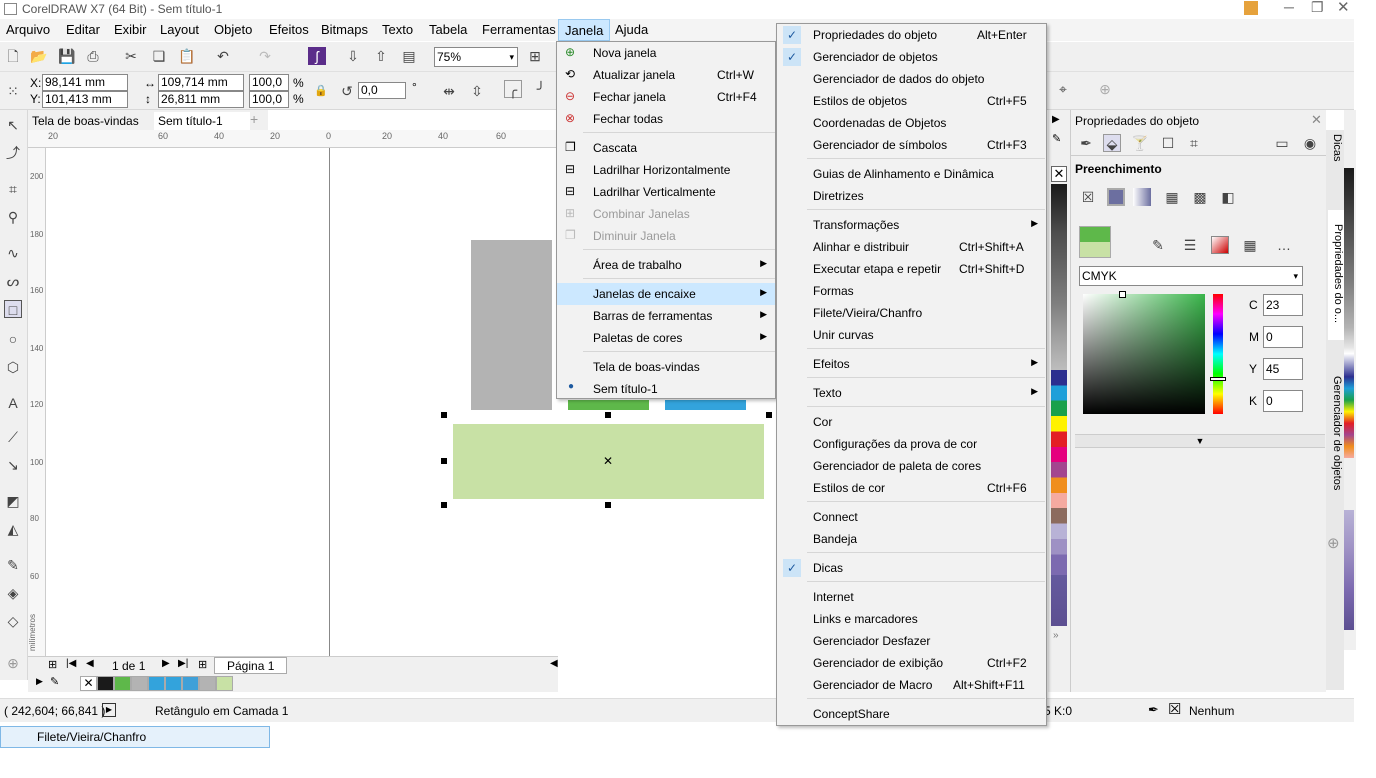 Image resolution: width=1376 pixels, height=778 pixels. What do you see at coordinates (13, 593) in the screenshot?
I see `interactive-fill-icon: ◈` at bounding box center [13, 593].